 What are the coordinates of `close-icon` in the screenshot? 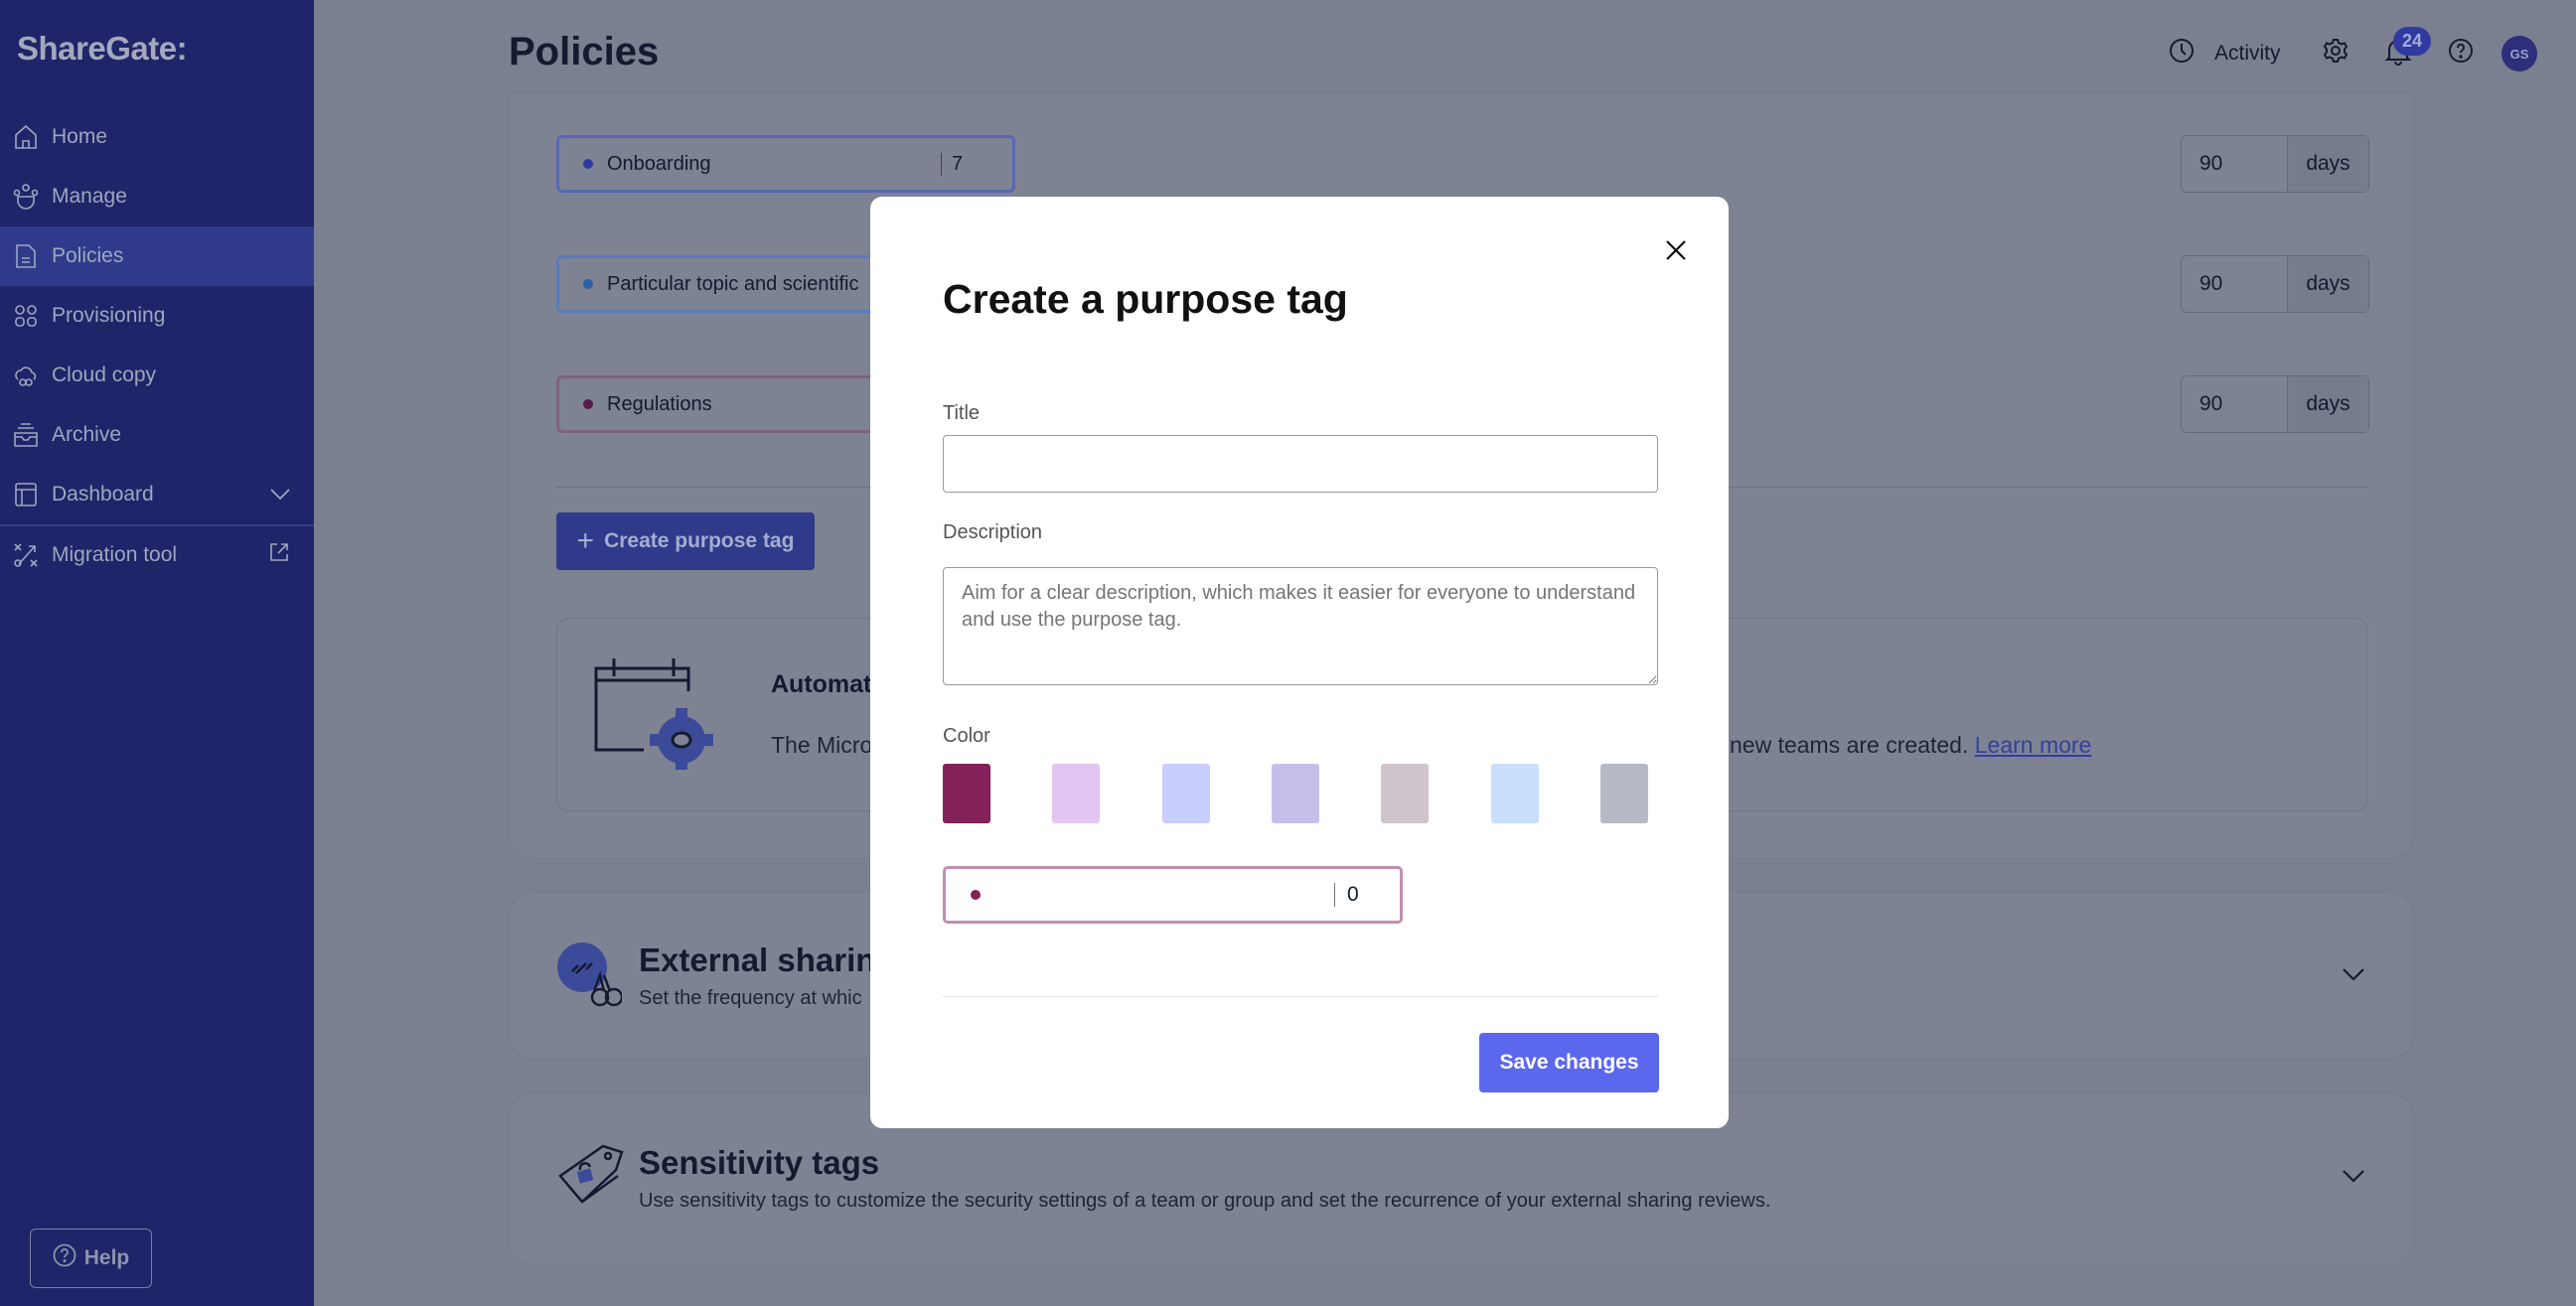 It's located at (1676, 250).